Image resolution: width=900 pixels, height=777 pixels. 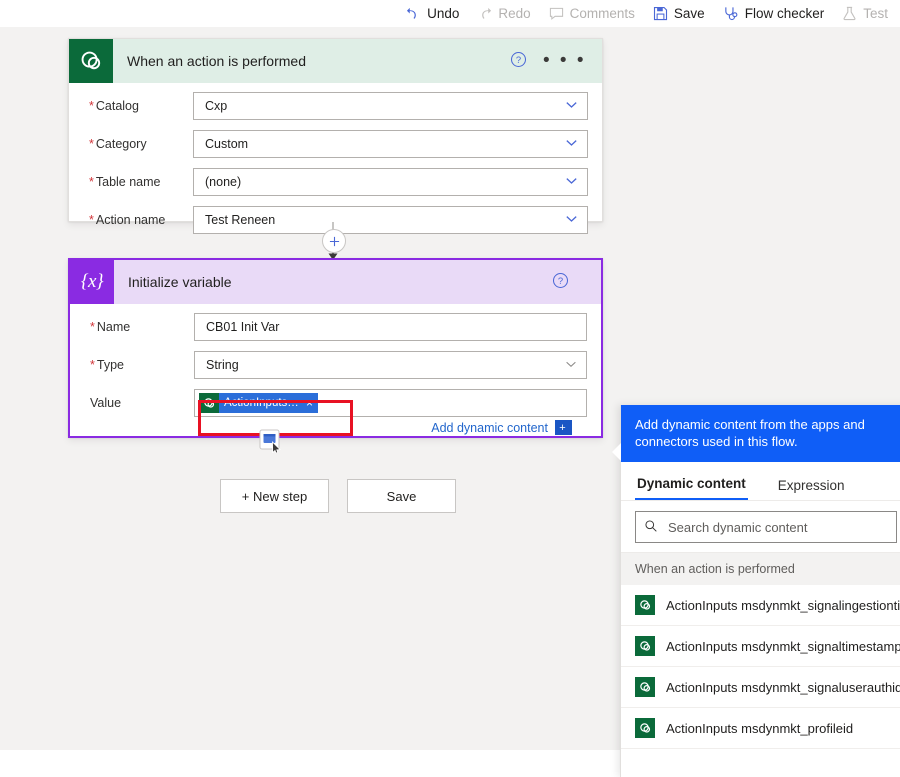 I want to click on test-label: Test, so click(x=875, y=13).